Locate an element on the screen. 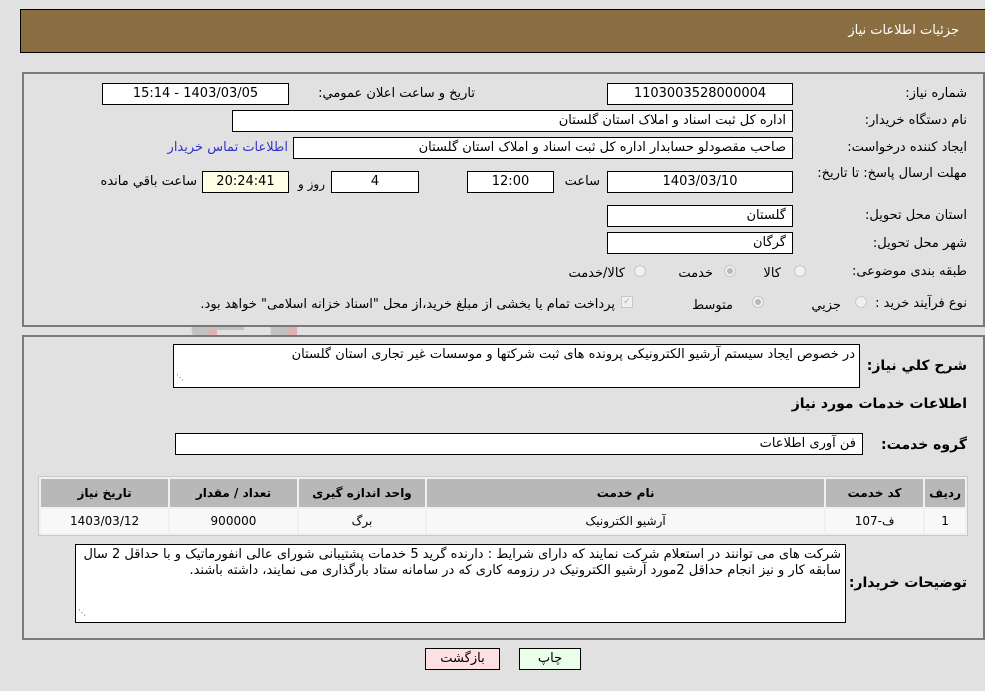  buyer-org-label: نام دستگاه خریدار: is located at coordinates (915, 120).